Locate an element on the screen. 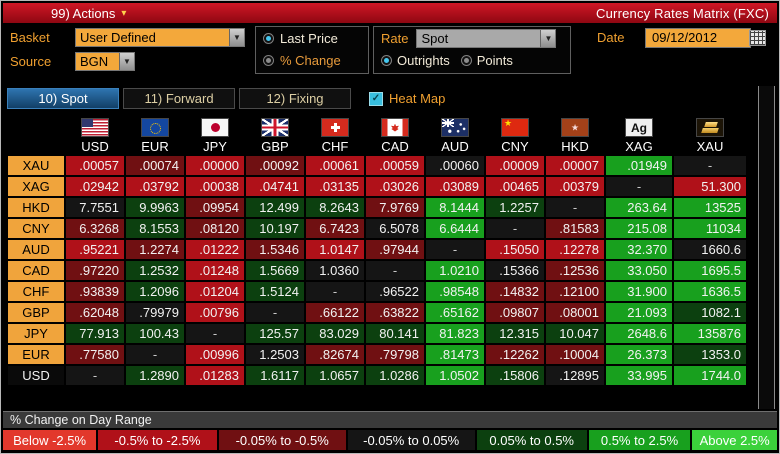 Image resolution: width=780 pixels, height=454 pixels. matrix-cell: 10.197 is located at coordinates (275, 228).